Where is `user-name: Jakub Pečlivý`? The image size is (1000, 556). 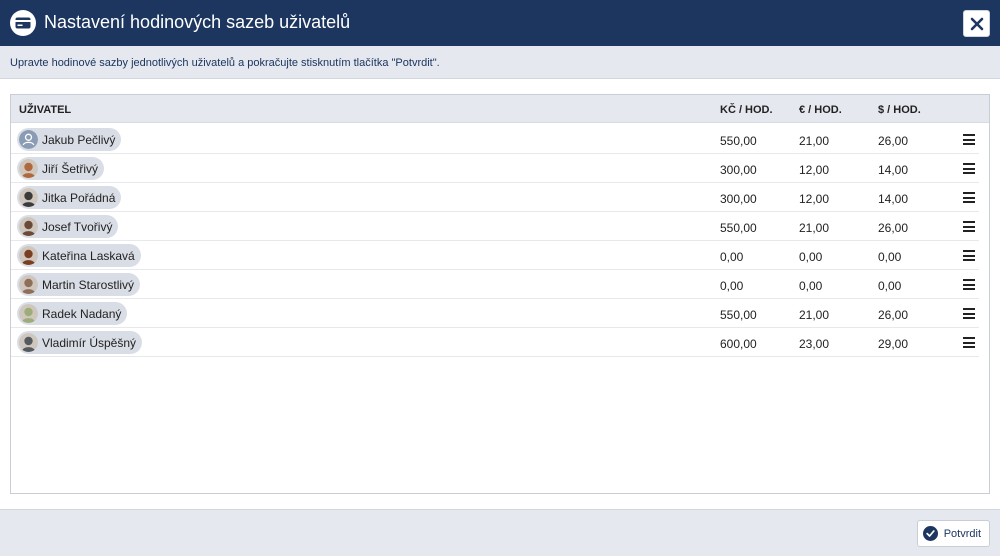 user-name: Jakub Pečlivý is located at coordinates (79, 139).